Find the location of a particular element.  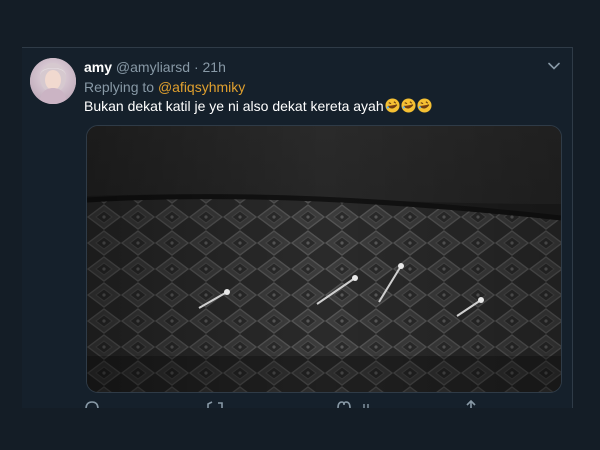

reply-mention-link: @afiqsyhmiky is located at coordinates (201, 87).